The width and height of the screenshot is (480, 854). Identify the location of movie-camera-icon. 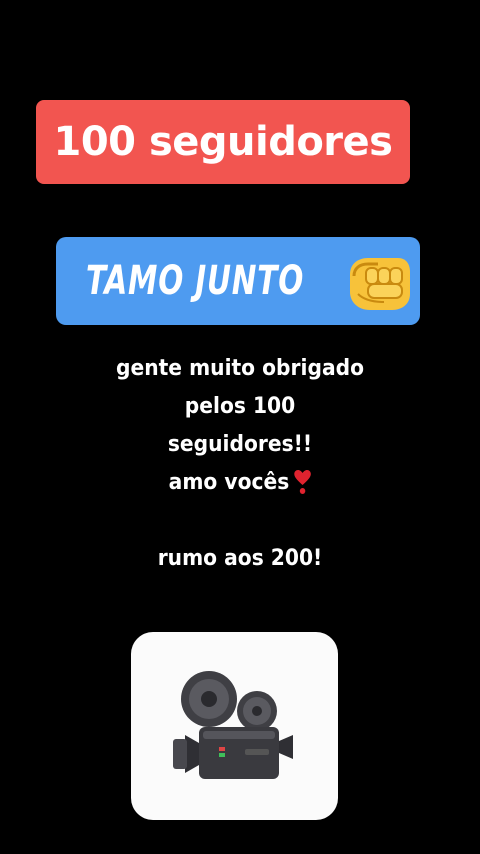
(232, 725).